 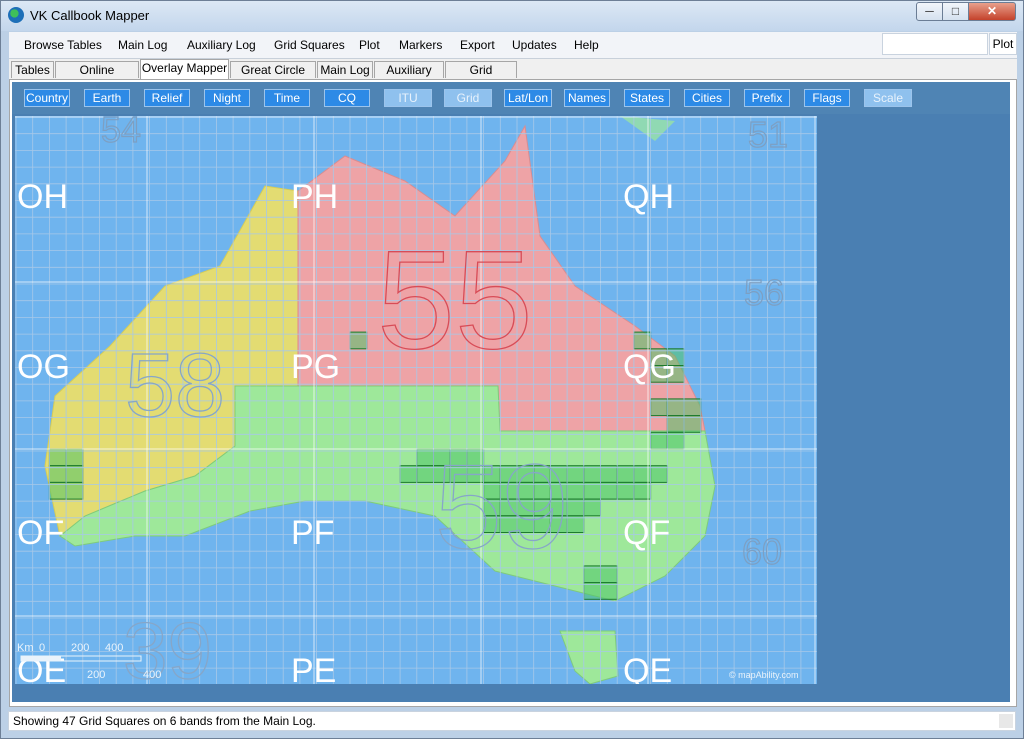 What do you see at coordinates (312, 533) in the screenshot?
I see `field-label: PF` at bounding box center [312, 533].